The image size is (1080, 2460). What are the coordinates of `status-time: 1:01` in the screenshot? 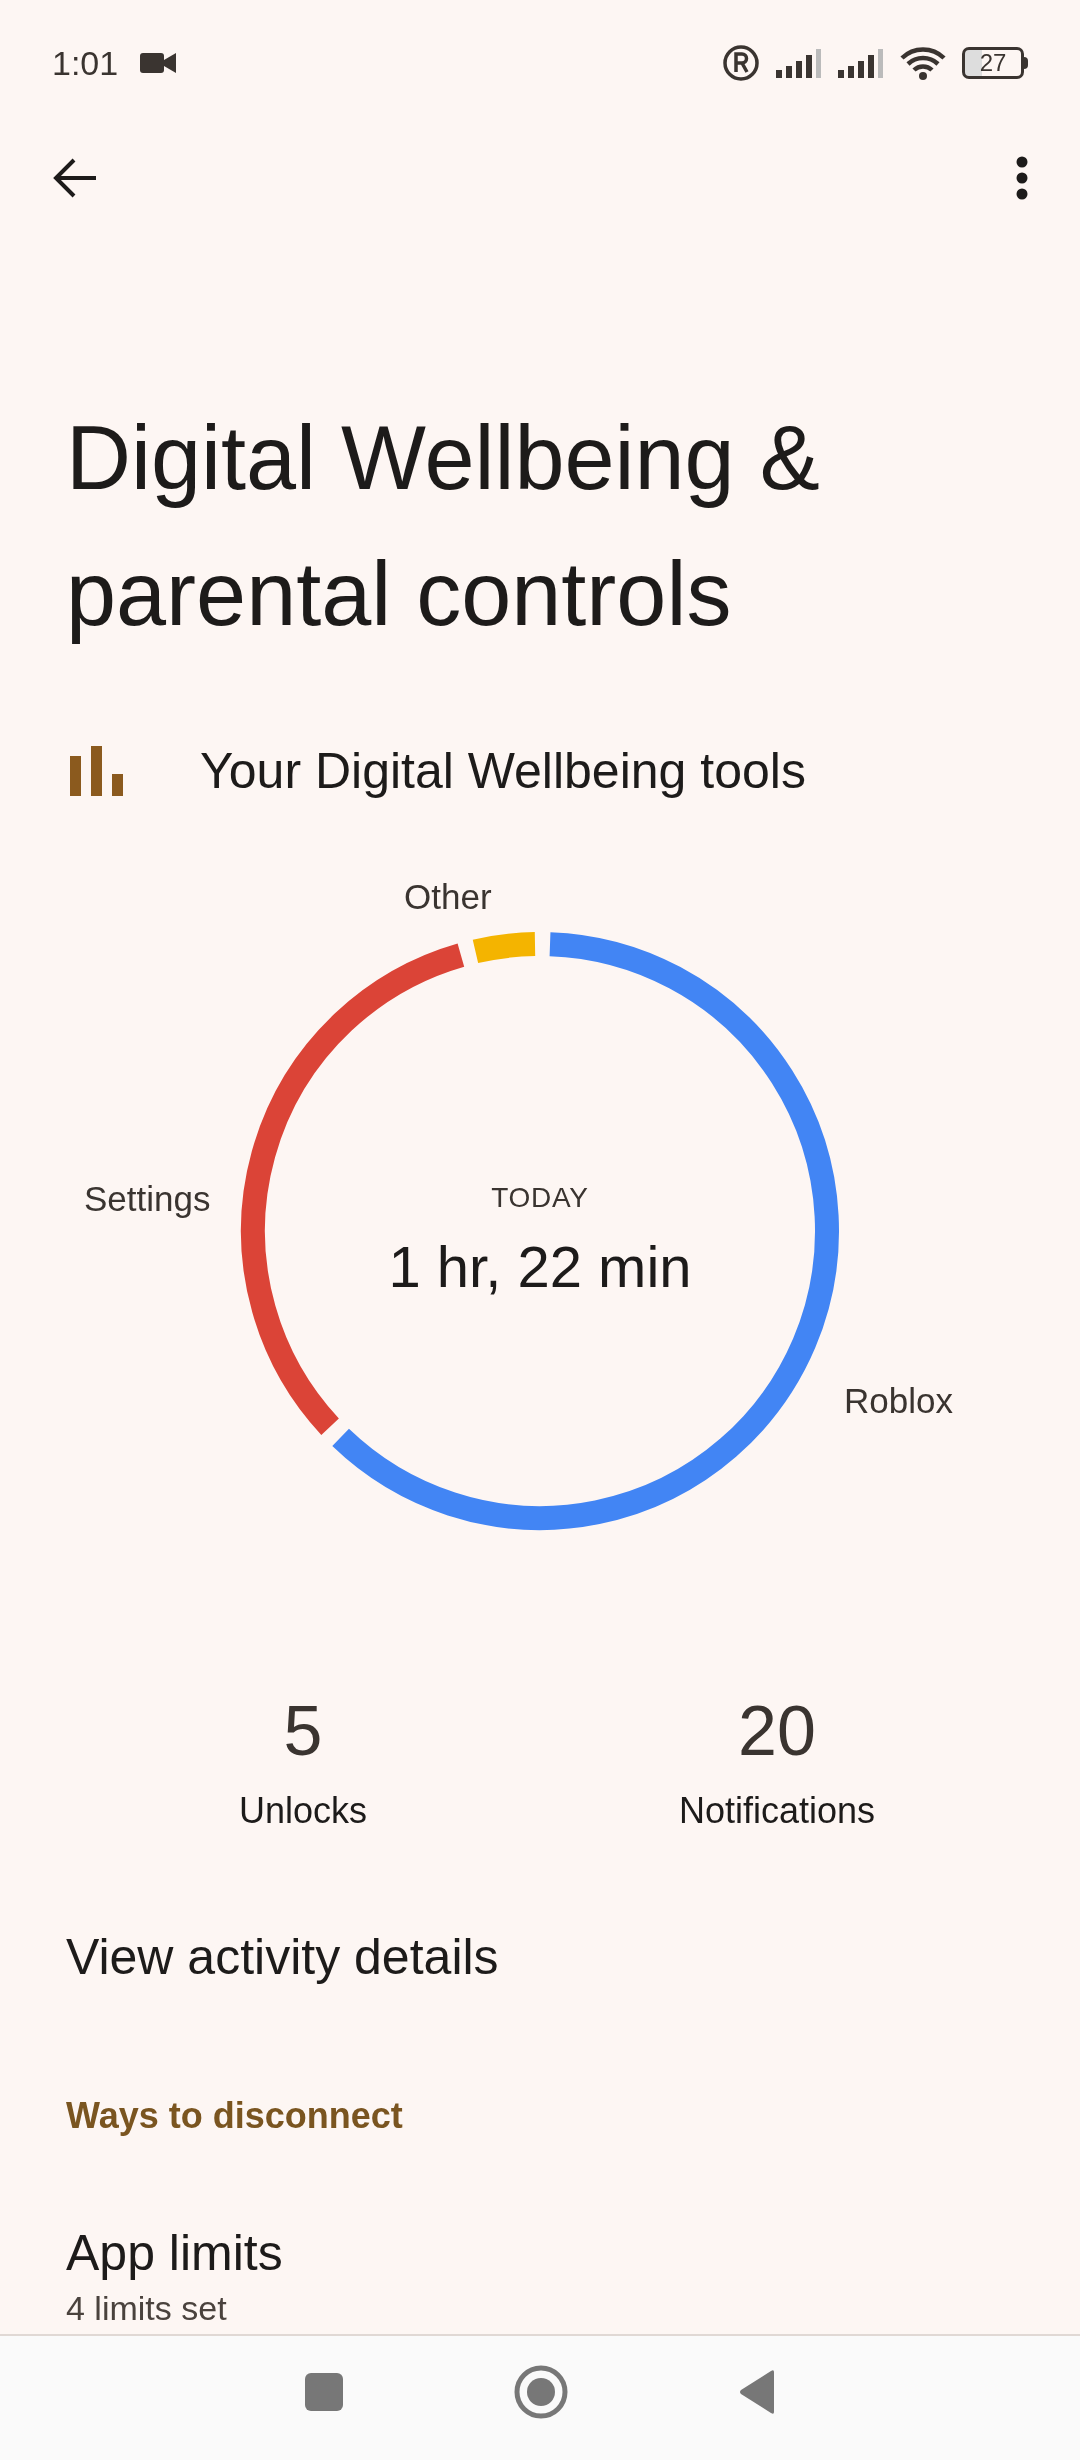 It's located at (85, 63).